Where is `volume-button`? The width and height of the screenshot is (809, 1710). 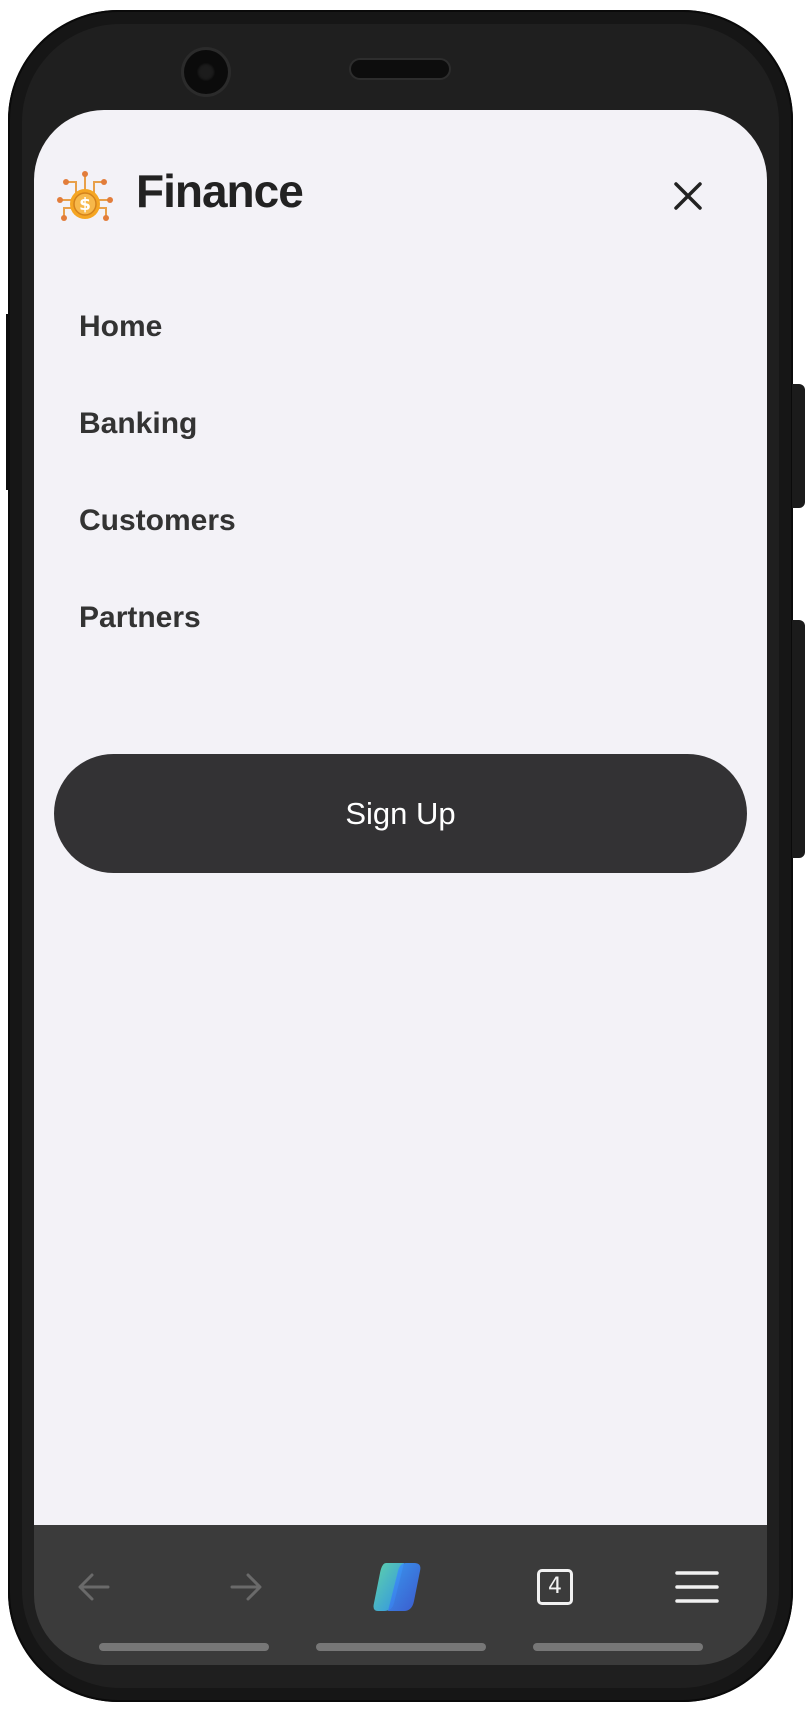
volume-button is located at coordinates (798, 446).